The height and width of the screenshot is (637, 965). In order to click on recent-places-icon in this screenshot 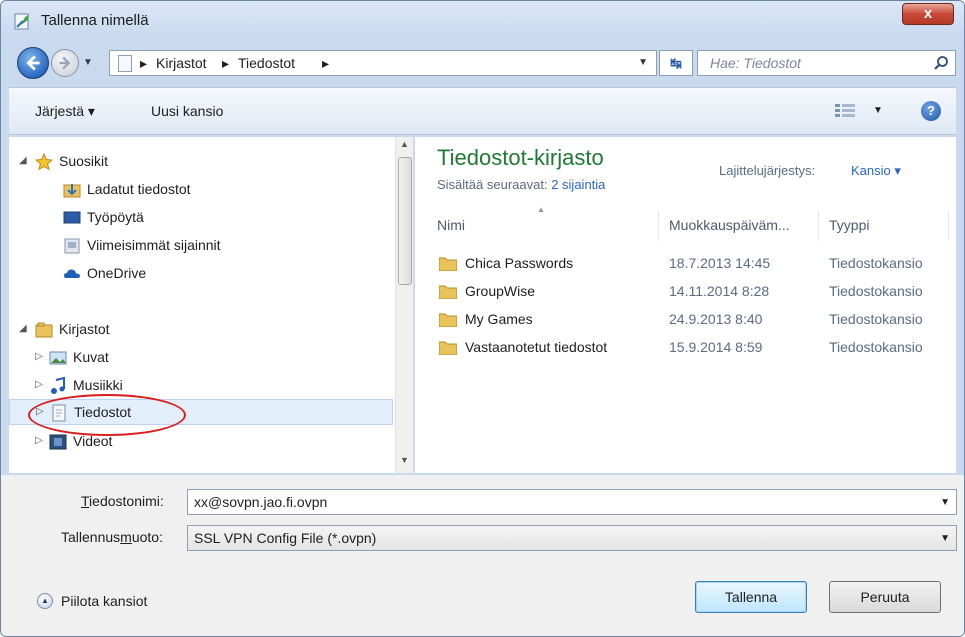, I will do `click(72, 246)`.